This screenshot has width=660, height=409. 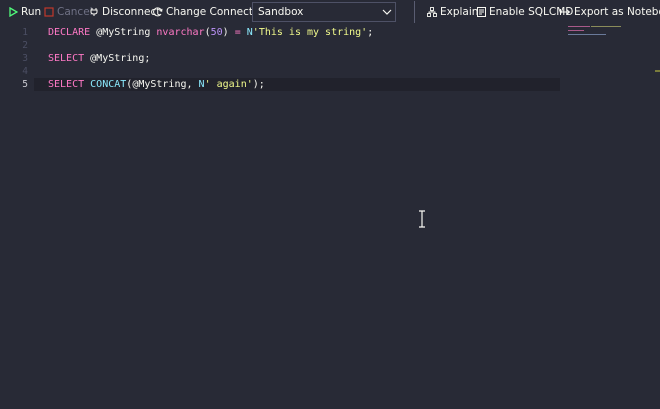 I want to click on export-icon, so click(x=565, y=12).